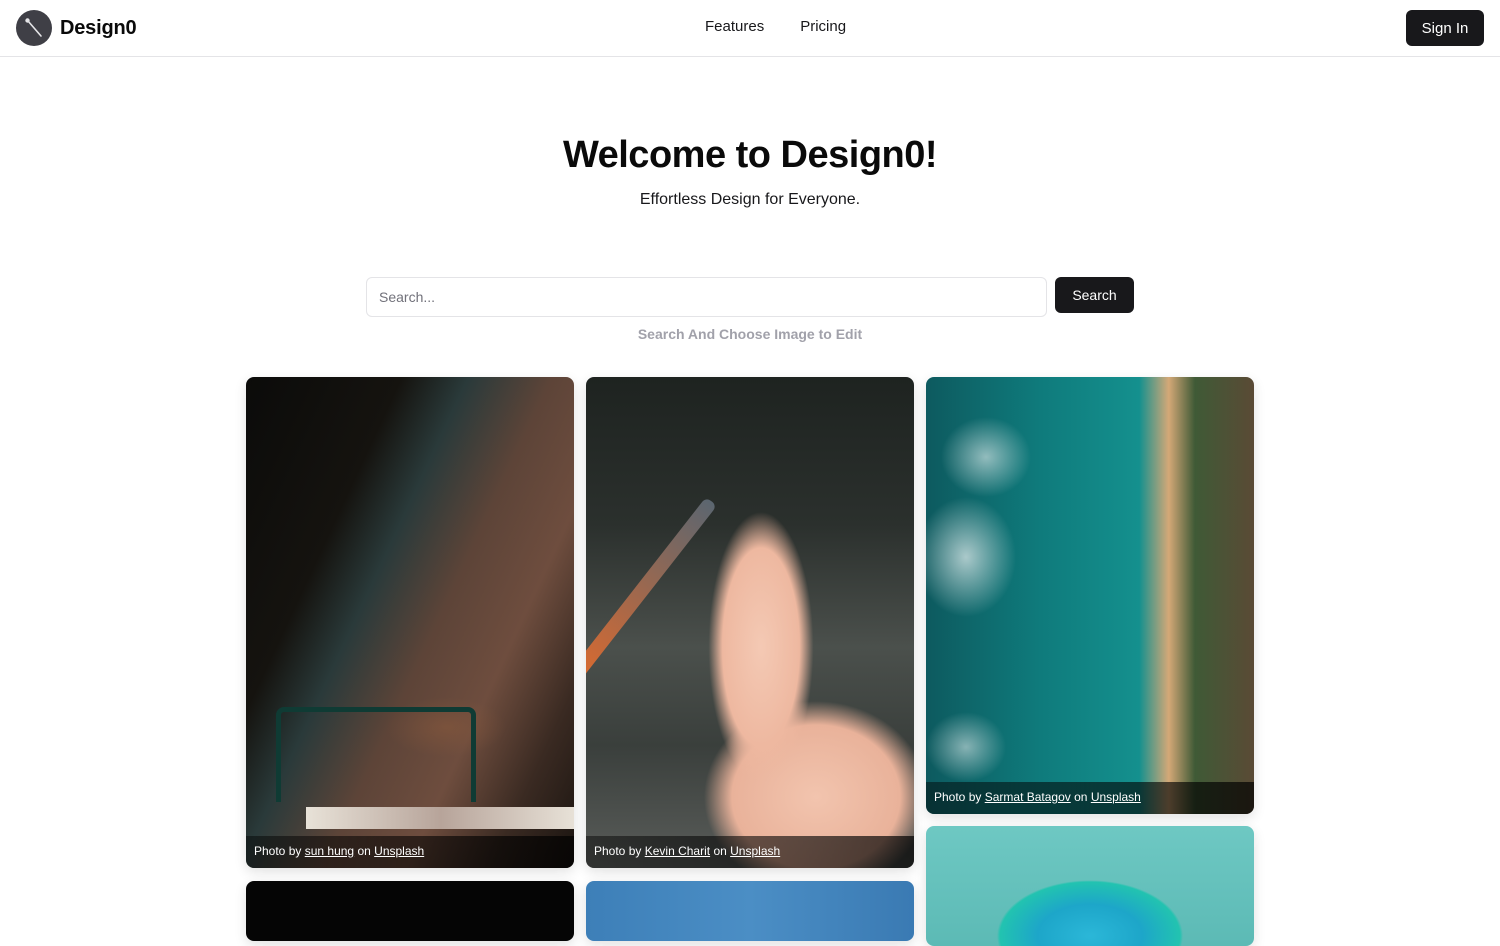 This screenshot has width=1500, height=946. Describe the element at coordinates (823, 26) in the screenshot. I see `nav-pricing: Pricing` at that location.